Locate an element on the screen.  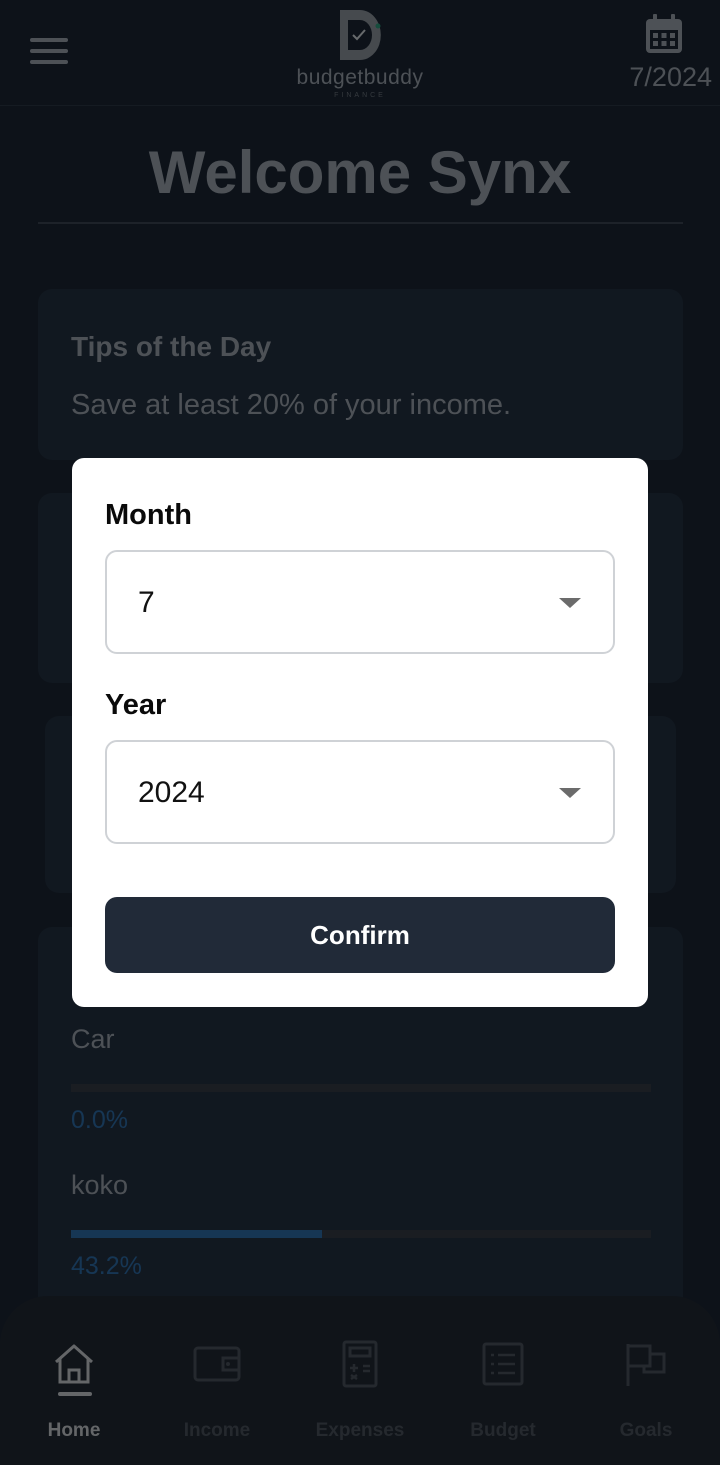
year-select: 2024 is located at coordinates (360, 792).